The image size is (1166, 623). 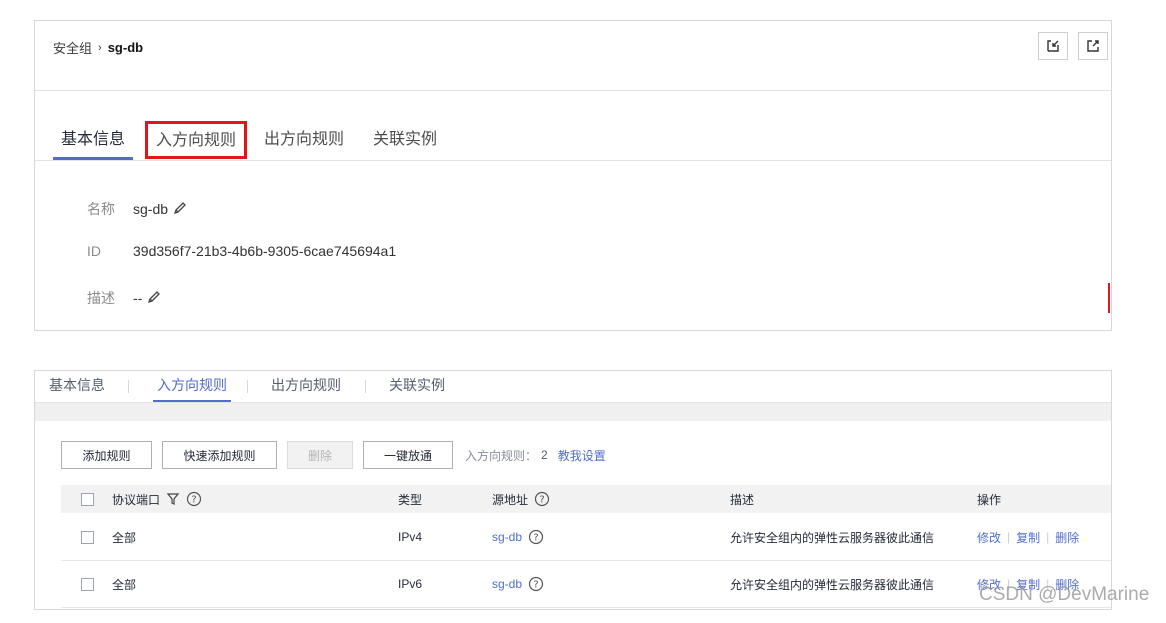 I want to click on row-actions: 修改 | 复制 | 删除, so click(x=1028, y=537).